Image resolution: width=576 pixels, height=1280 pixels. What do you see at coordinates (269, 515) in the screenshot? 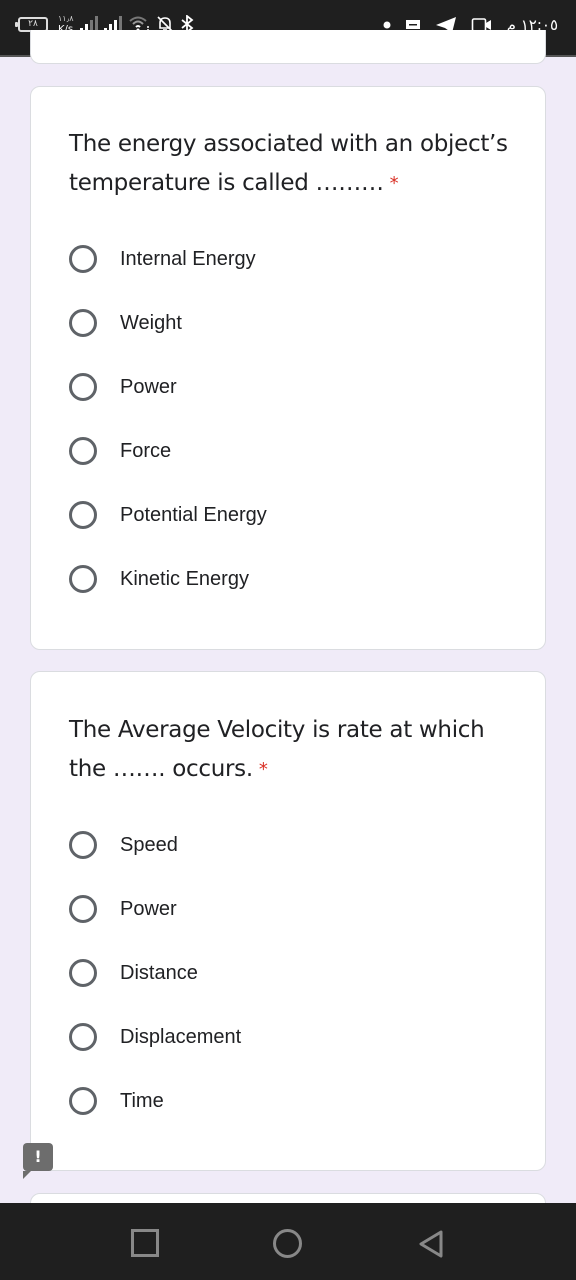
I see `radio-option: Potential Energy` at bounding box center [269, 515].